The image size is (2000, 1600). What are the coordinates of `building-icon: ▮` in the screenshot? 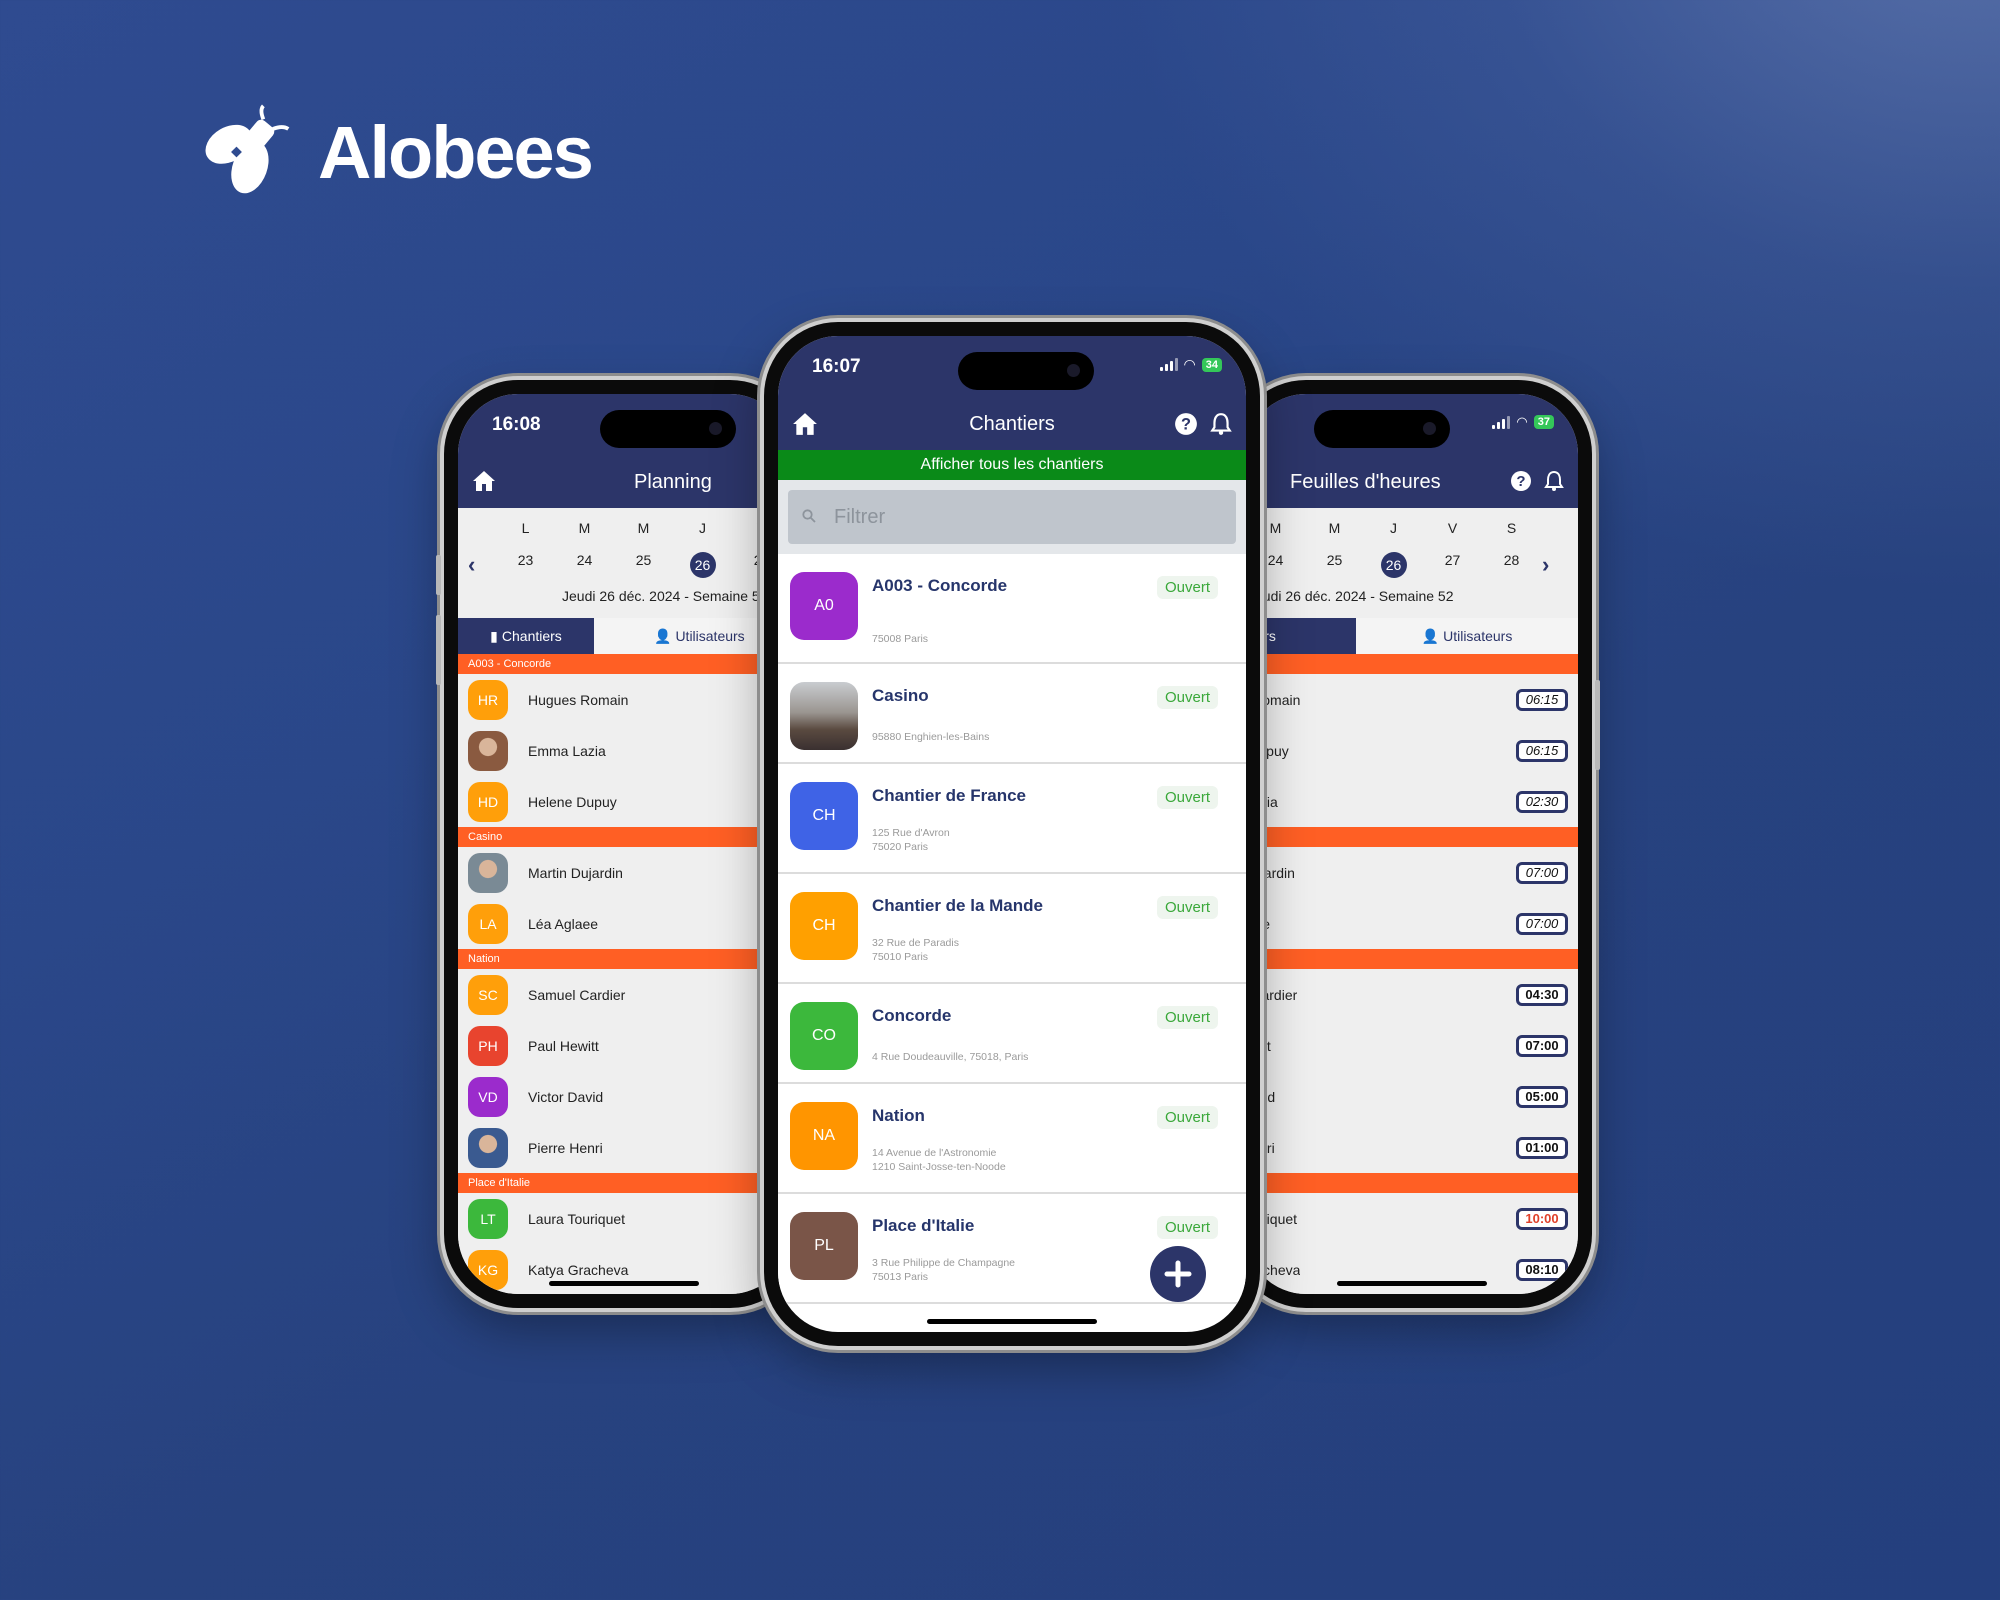 It's located at (494, 635).